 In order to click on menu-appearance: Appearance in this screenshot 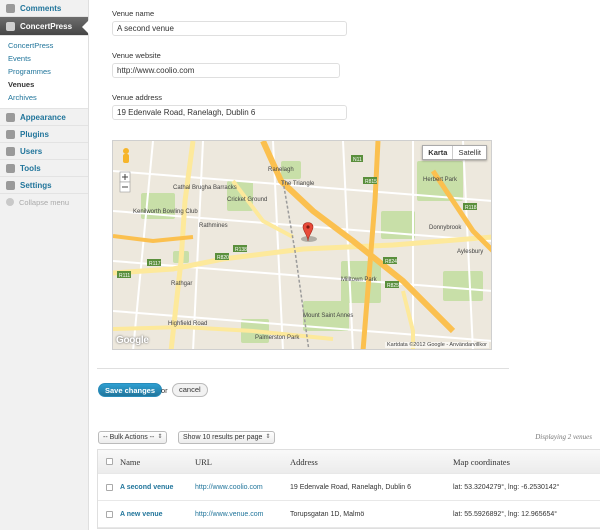, I will do `click(44, 117)`.